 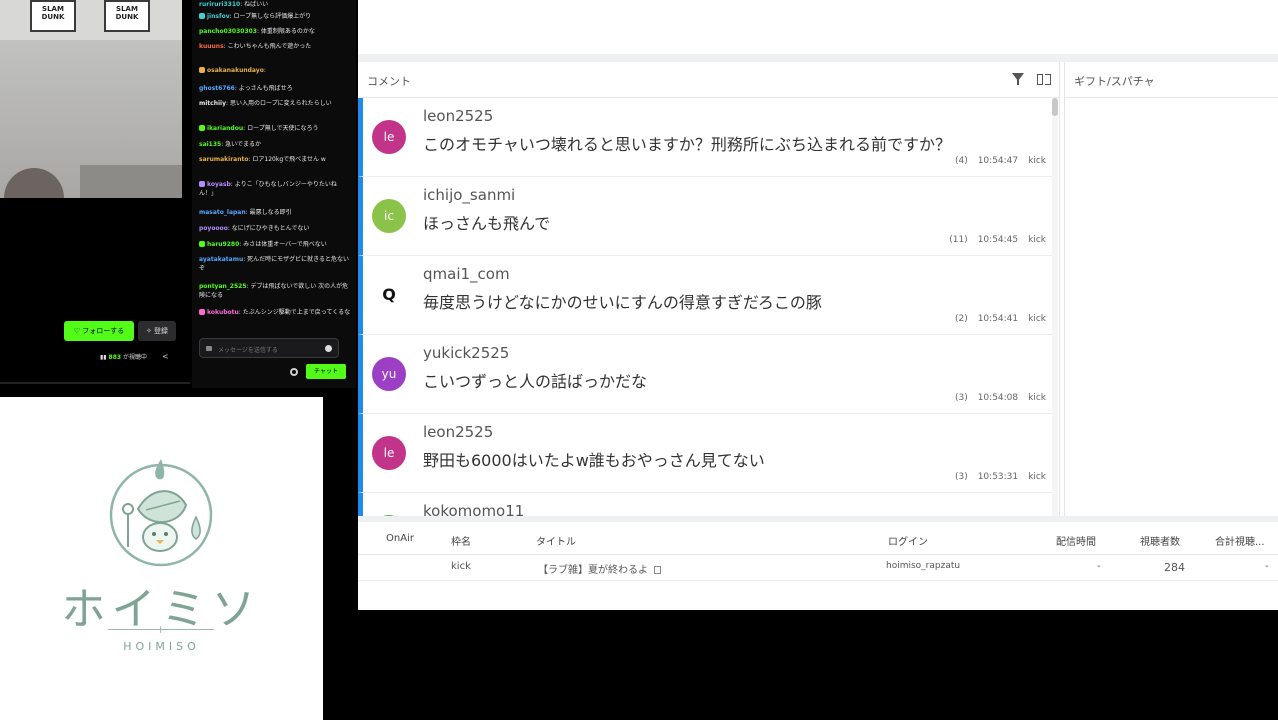 What do you see at coordinates (275, 212) in the screenshot?
I see `chat-message: masato_lapan: 最悪しなる即引` at bounding box center [275, 212].